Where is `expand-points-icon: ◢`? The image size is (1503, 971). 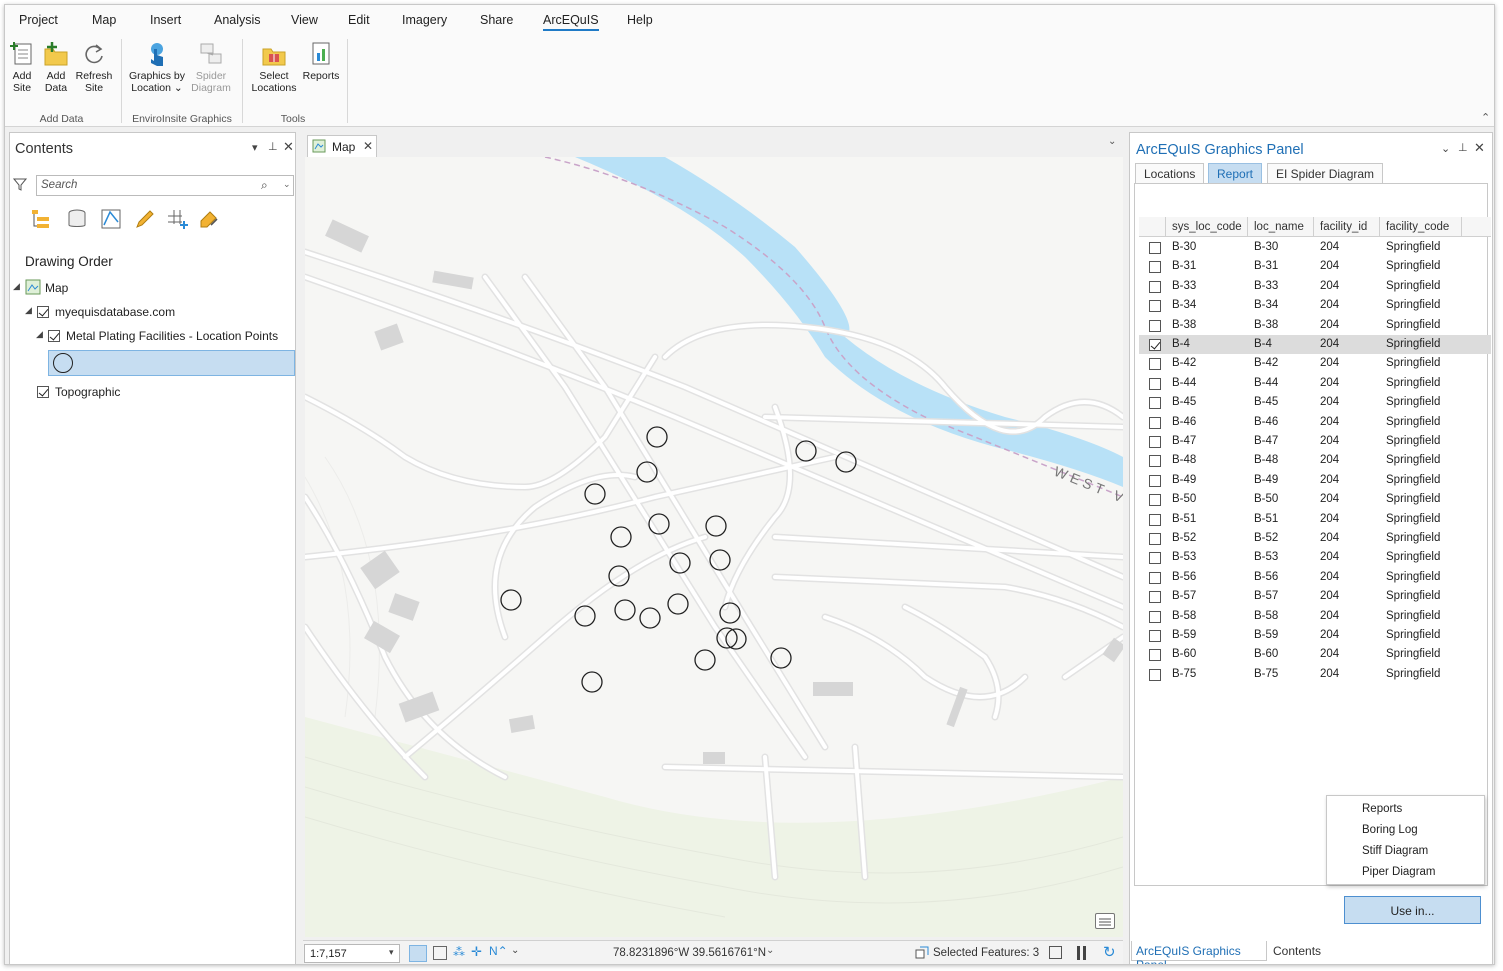
expand-points-icon: ◢ is located at coordinates (39, 334).